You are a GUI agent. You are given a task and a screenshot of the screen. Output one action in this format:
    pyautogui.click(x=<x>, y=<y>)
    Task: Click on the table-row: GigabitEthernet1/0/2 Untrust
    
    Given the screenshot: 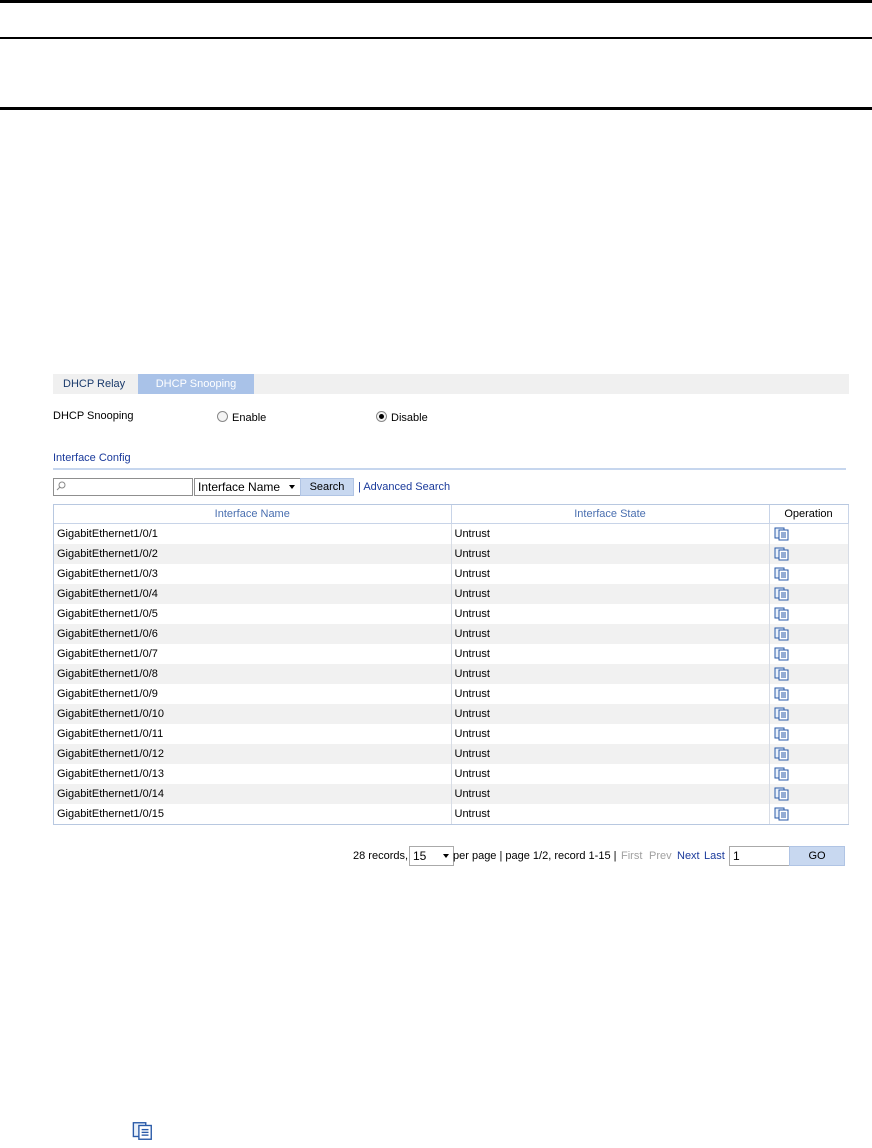 What is the action you would take?
    pyautogui.click(x=451, y=554)
    